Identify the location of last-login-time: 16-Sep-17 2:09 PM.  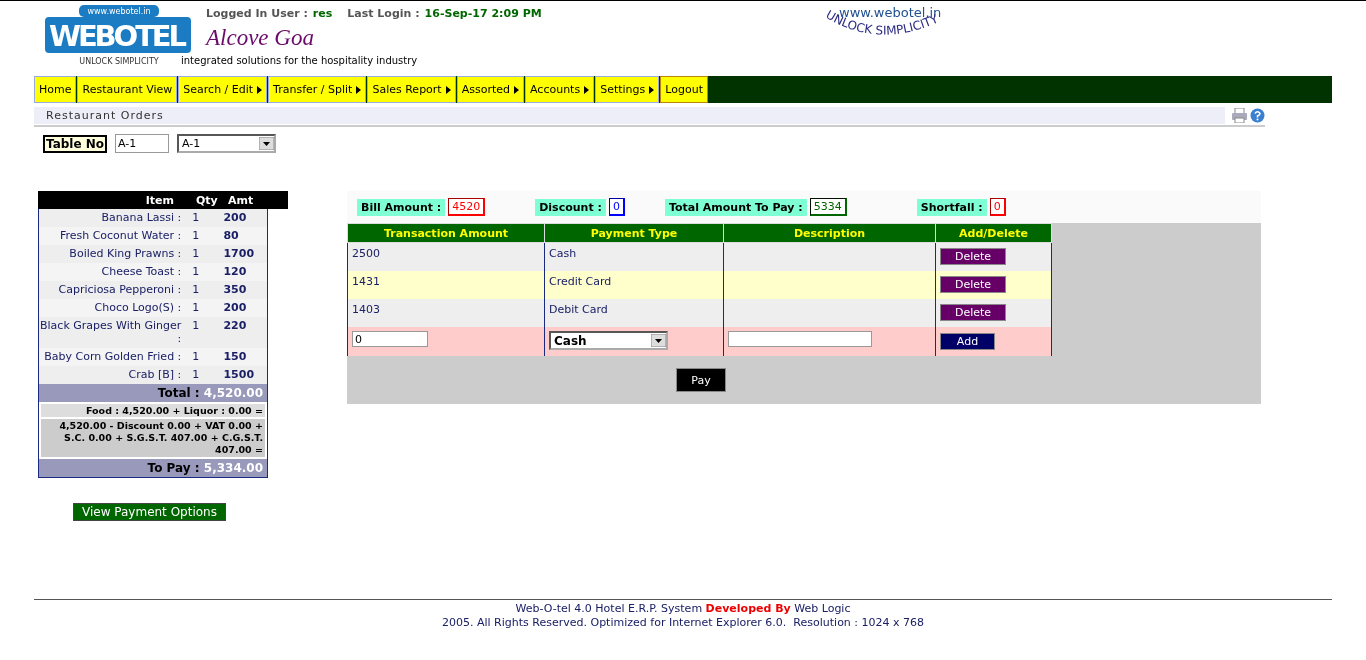
(483, 13).